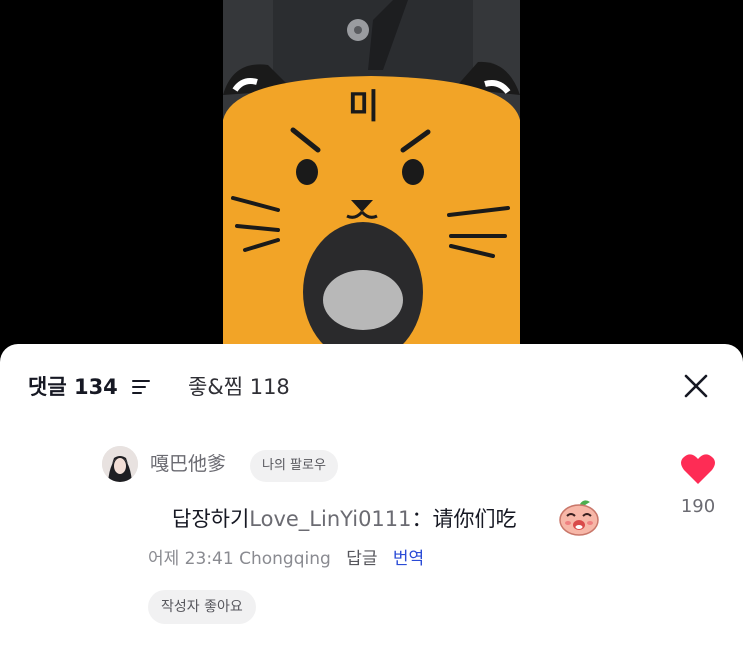  I want to click on comment-message: 请你们吃, so click(474, 519).